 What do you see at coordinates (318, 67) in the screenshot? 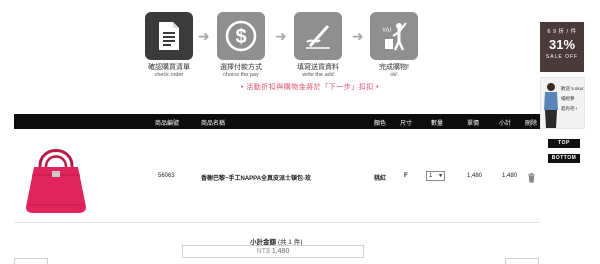
I see `step-title: 填寫送貨資料` at bounding box center [318, 67].